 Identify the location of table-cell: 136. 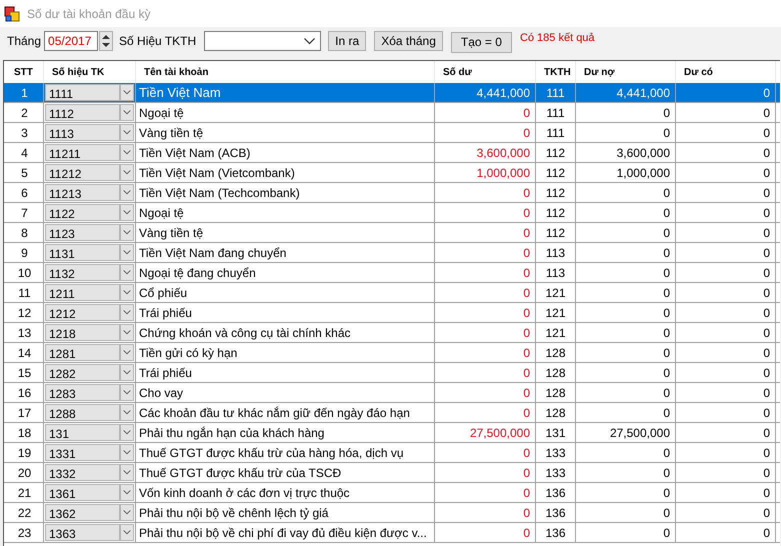
(555, 513).